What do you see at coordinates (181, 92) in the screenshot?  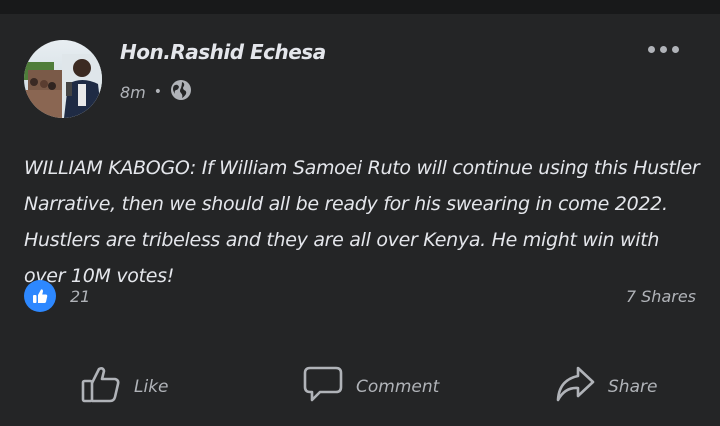 I see `globe-icon` at bounding box center [181, 92].